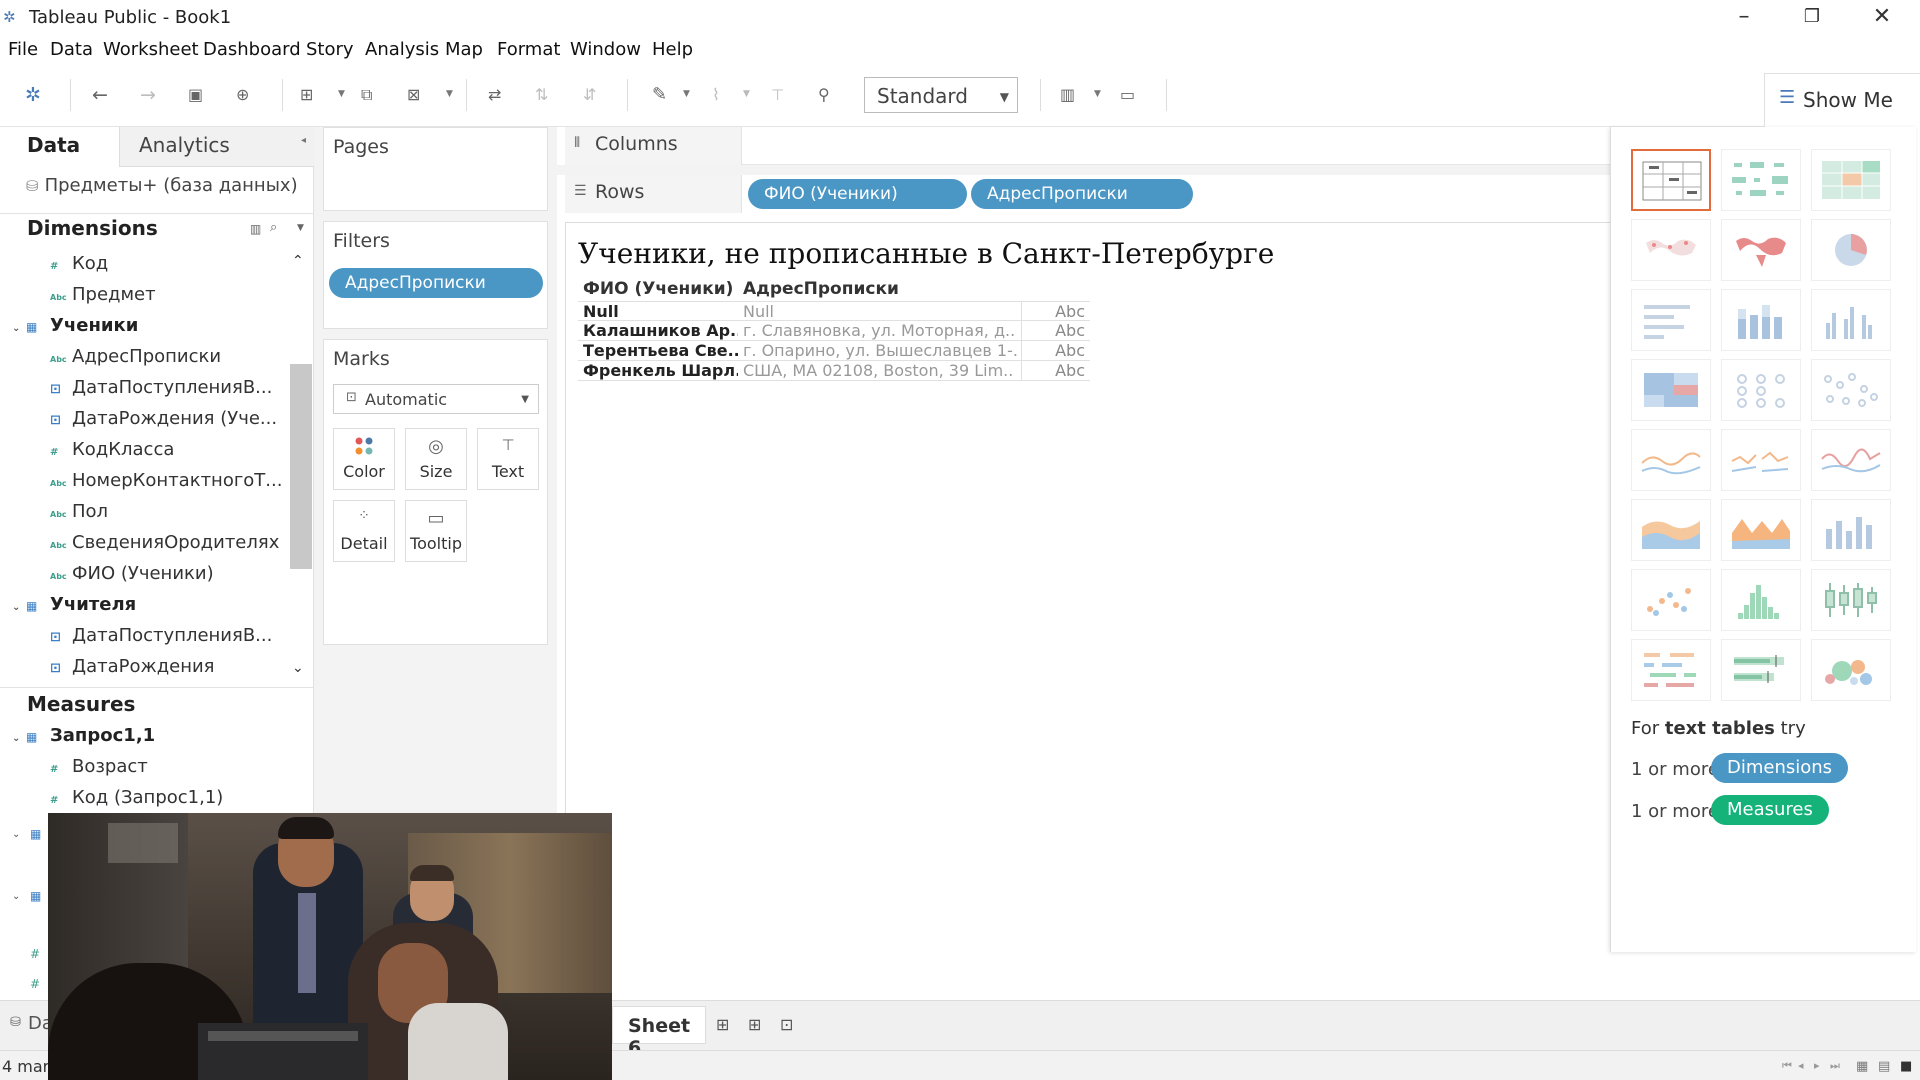  Describe the element at coordinates (786, 1024) in the screenshot. I see `new-story-icon: ⊡` at that location.